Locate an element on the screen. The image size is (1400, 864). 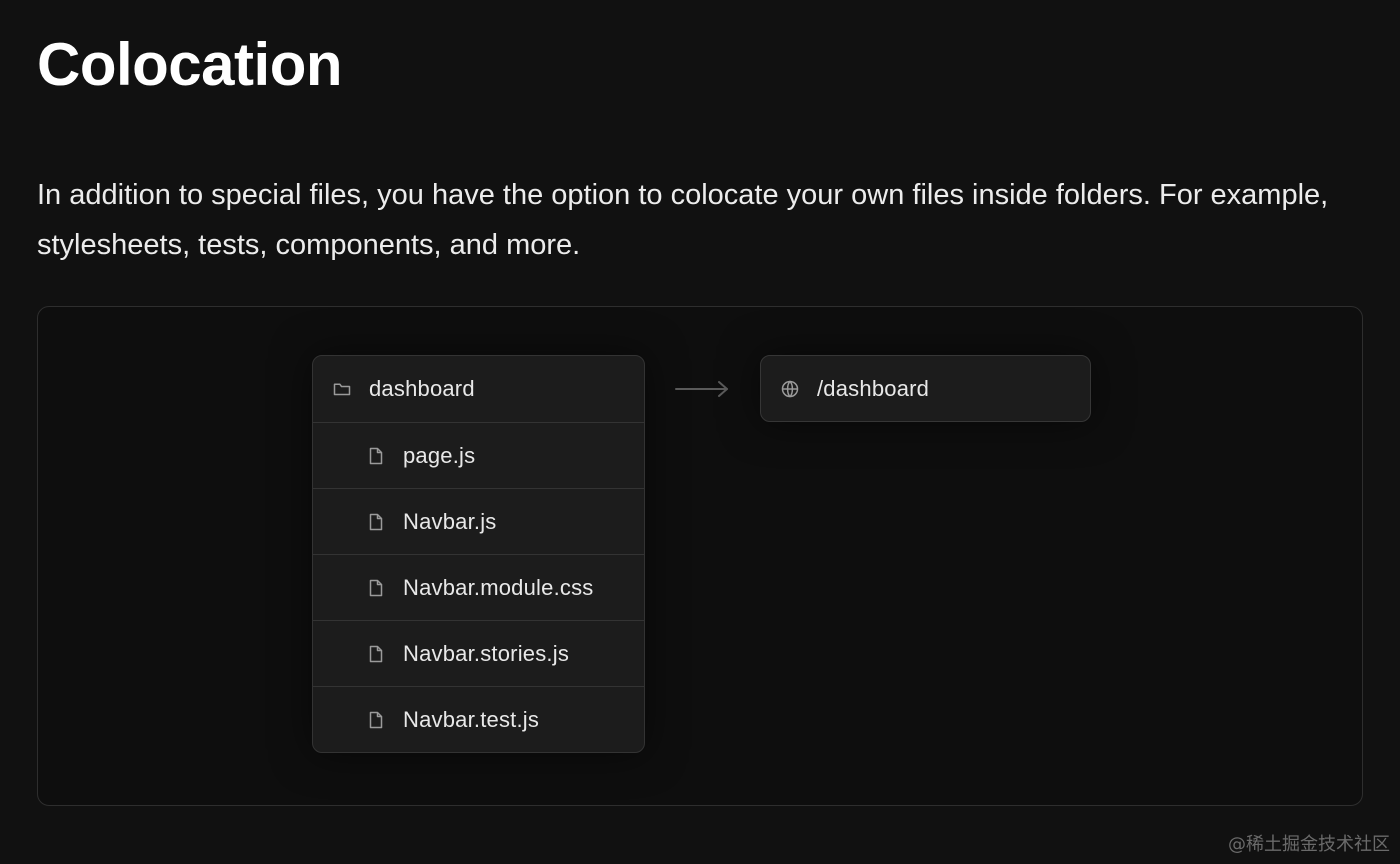
folder-icon is located at coordinates (342, 389).